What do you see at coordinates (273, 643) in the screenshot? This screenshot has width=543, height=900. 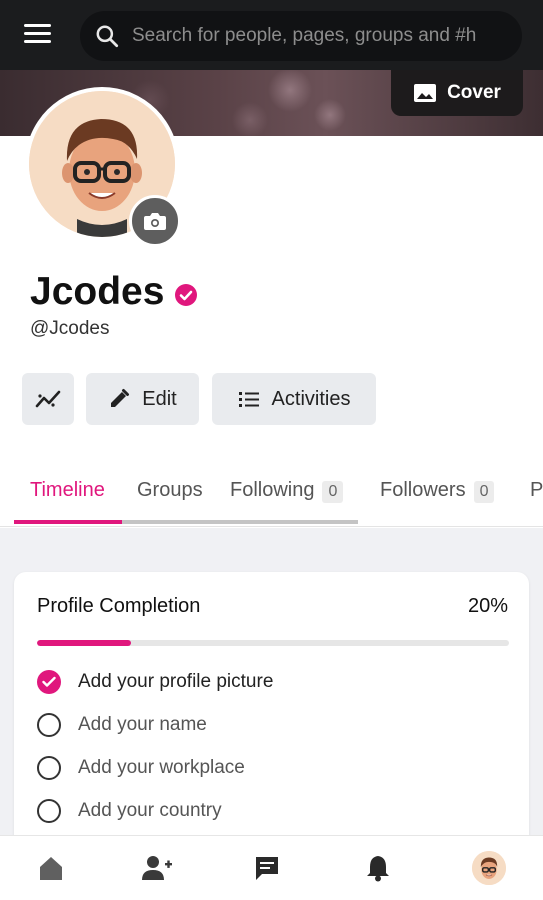 I see `completion-progress-bar` at bounding box center [273, 643].